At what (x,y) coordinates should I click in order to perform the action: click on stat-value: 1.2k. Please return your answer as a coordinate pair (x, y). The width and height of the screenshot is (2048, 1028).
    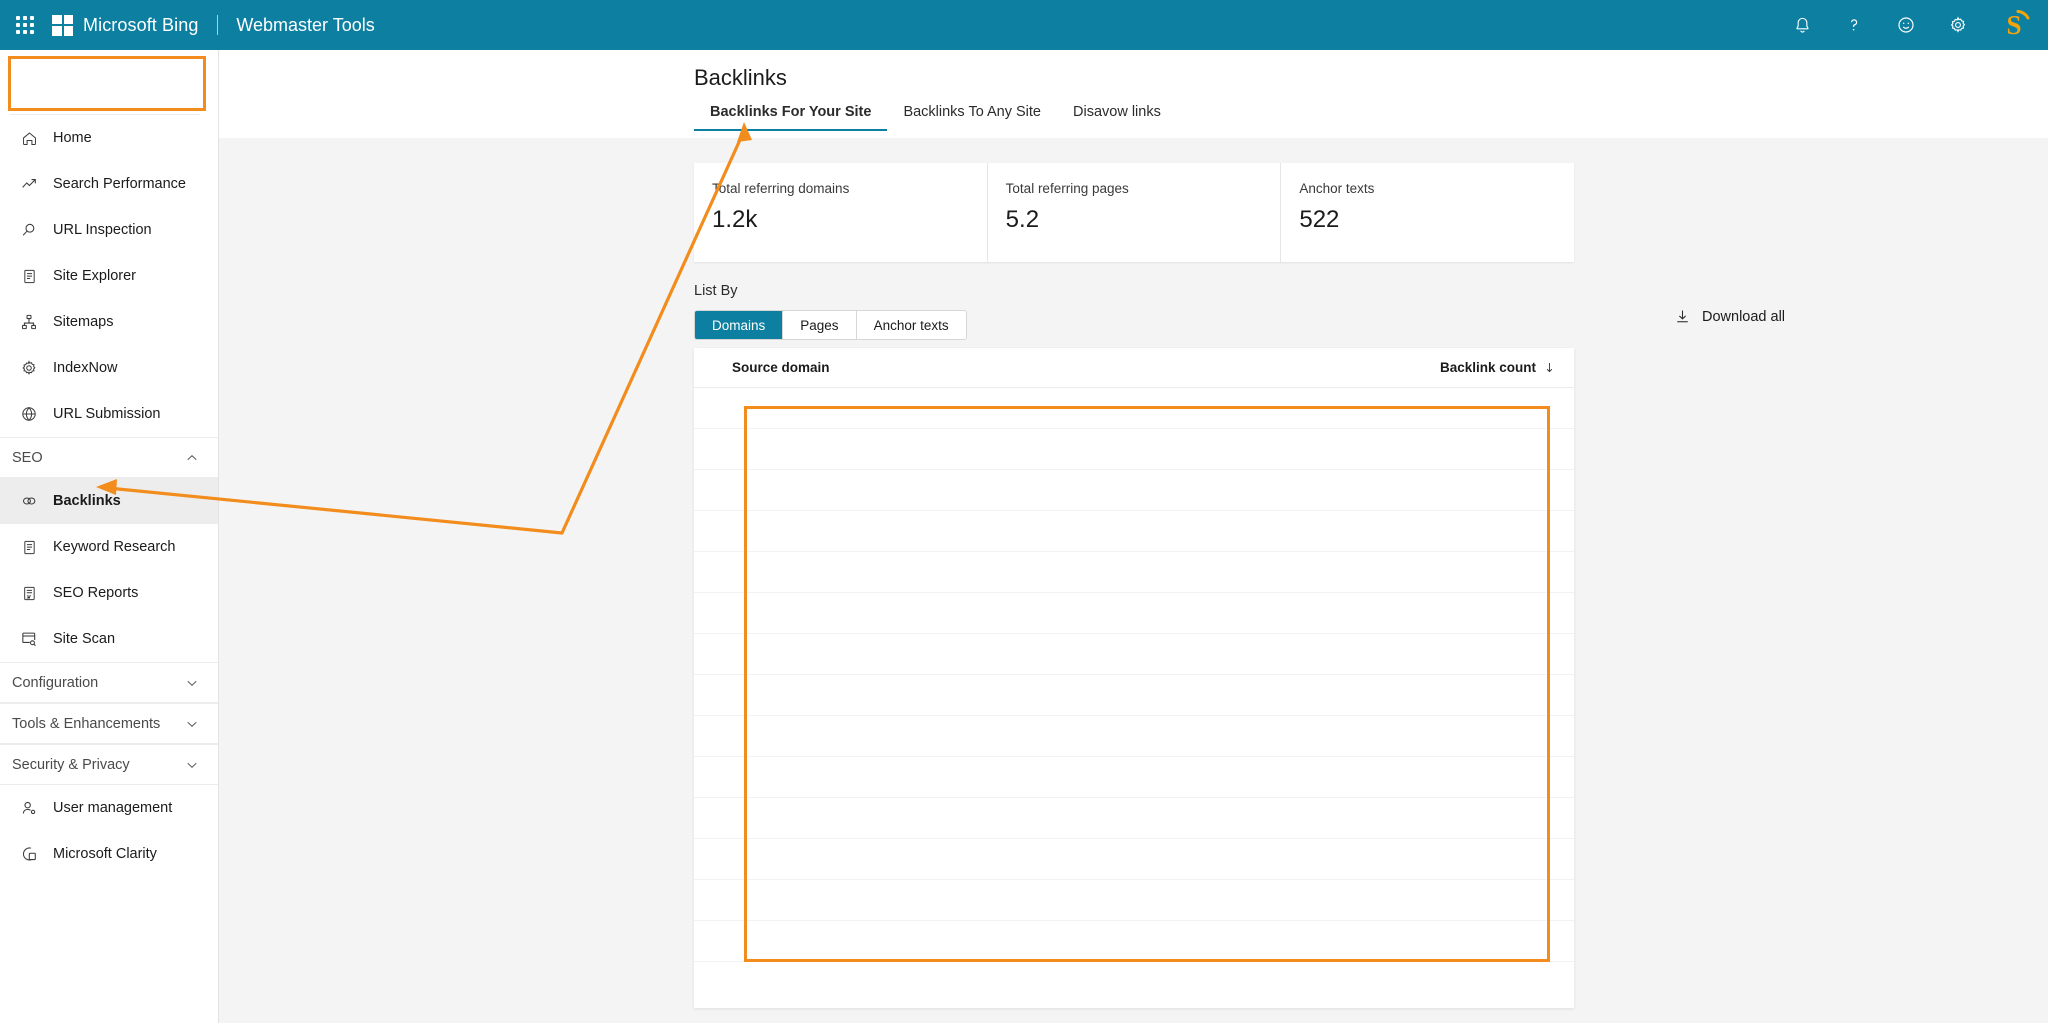
    Looking at the image, I should click on (735, 219).